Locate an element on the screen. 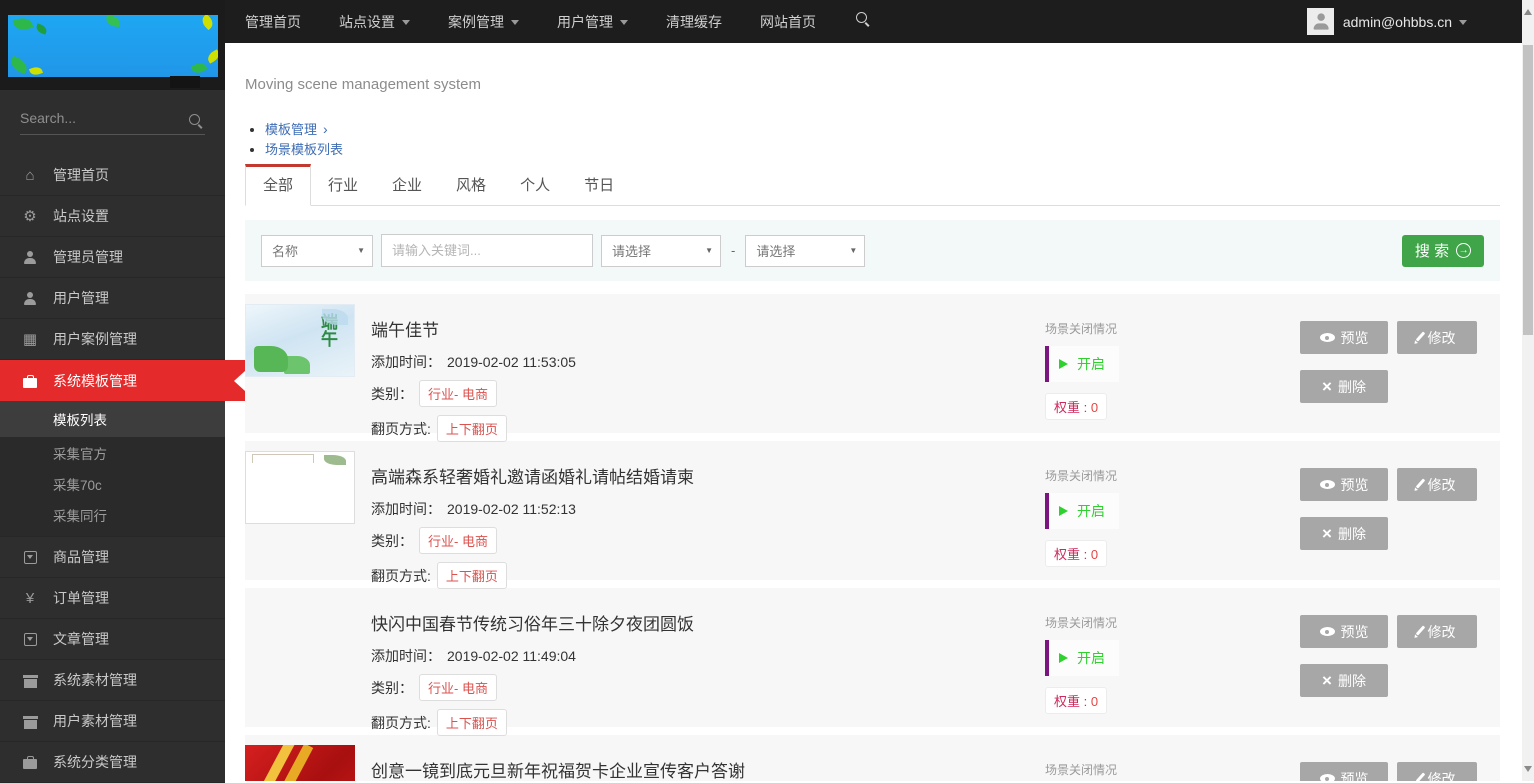 This screenshot has height=783, width=1534. sidebar-item-admin-home: ⌂ 管理首页 is located at coordinates (112, 175).